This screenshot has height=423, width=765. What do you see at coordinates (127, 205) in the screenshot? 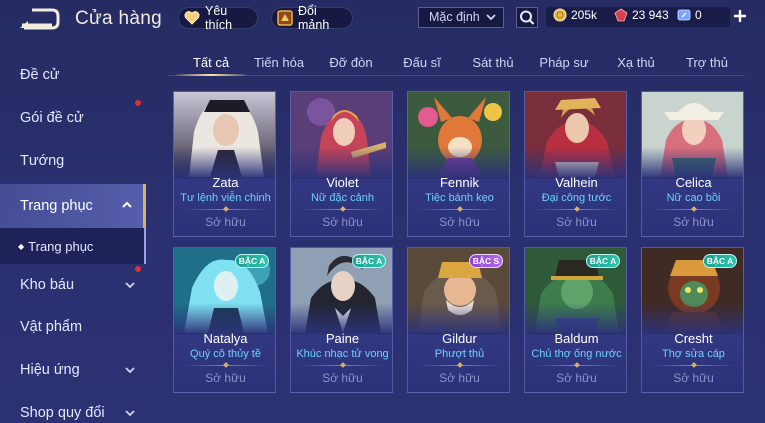
I see `chevron-up-icon` at bounding box center [127, 205].